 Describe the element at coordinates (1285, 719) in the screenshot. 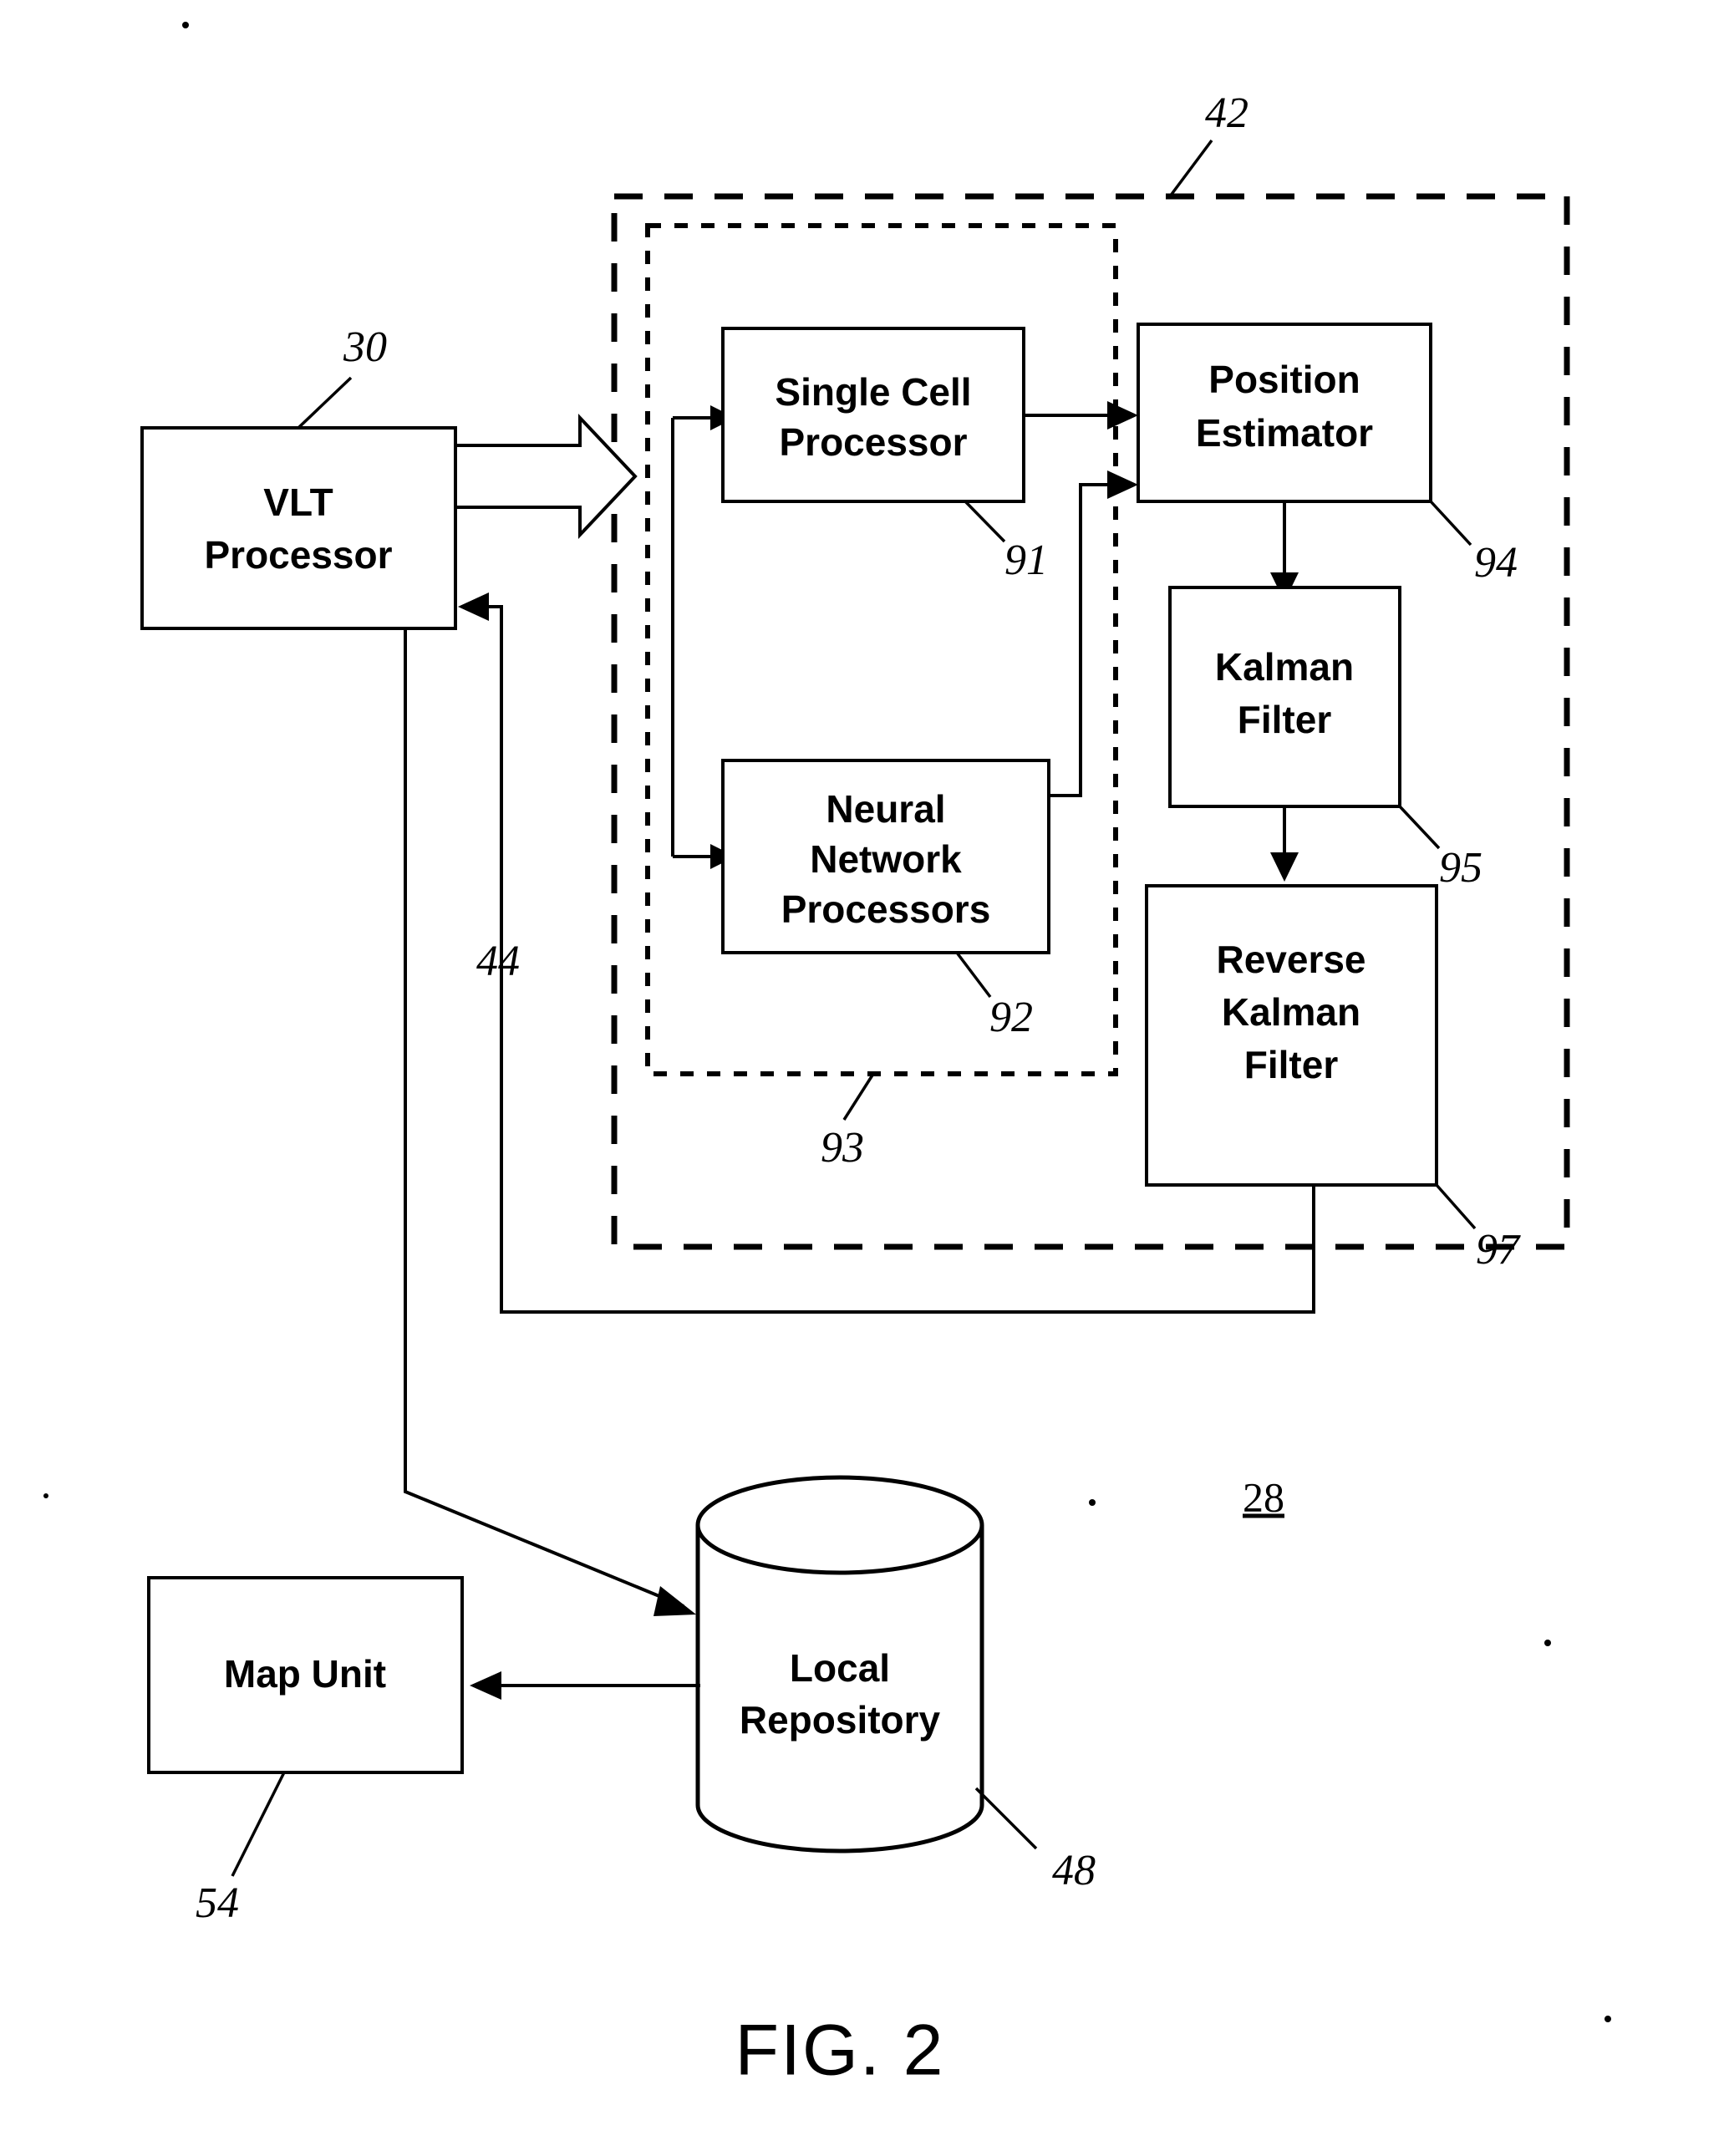

I see `node-kalman-filter-label-line2: Filter` at that location.